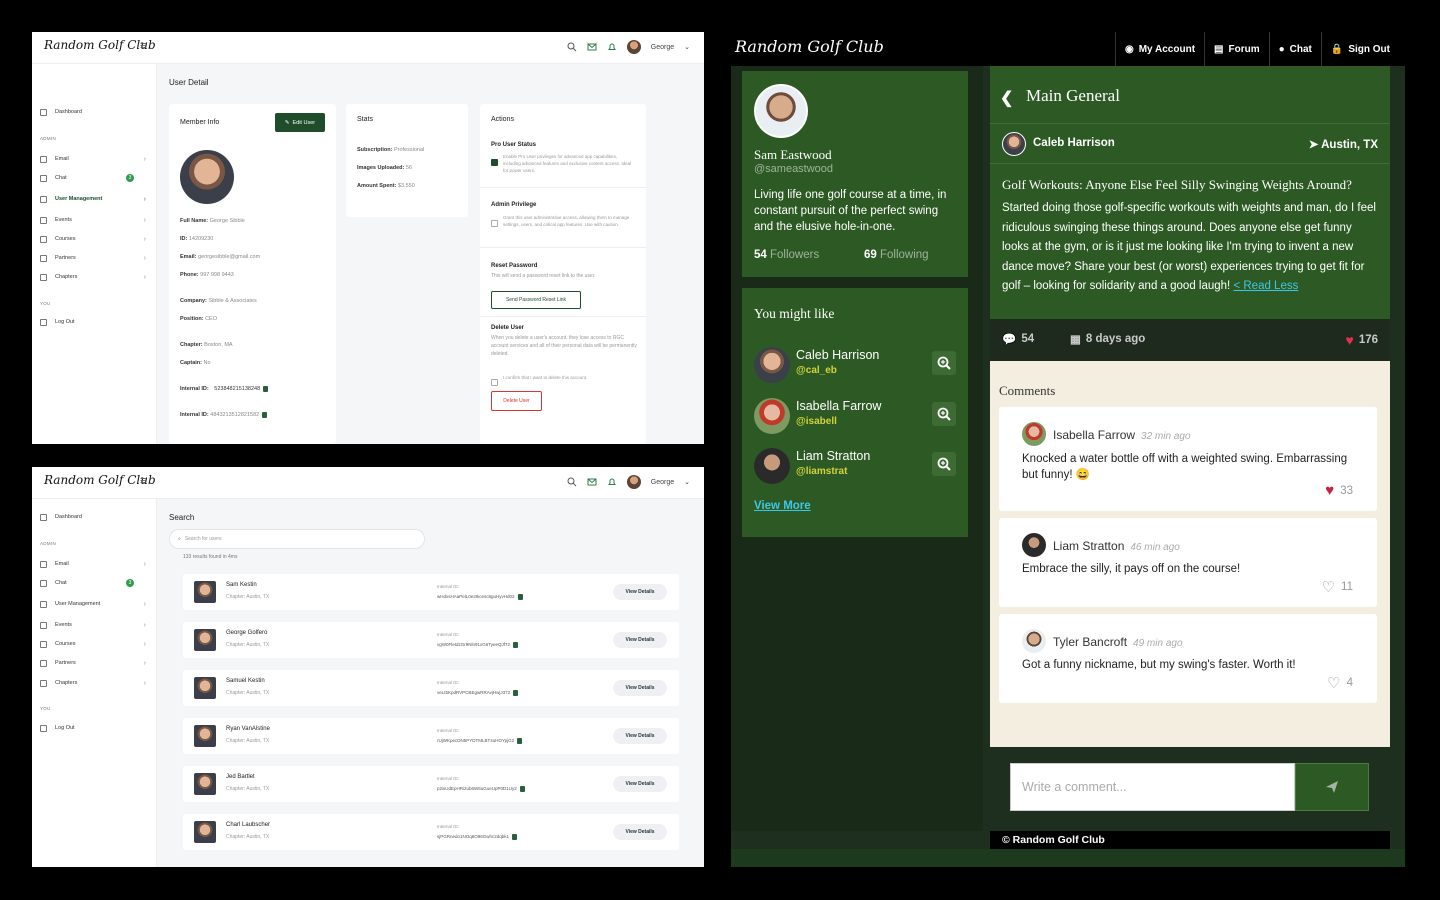 Image resolution: width=1440 pixels, height=900 pixels. What do you see at coordinates (246, 633) in the screenshot?
I see `user-name: George Golfero` at bounding box center [246, 633].